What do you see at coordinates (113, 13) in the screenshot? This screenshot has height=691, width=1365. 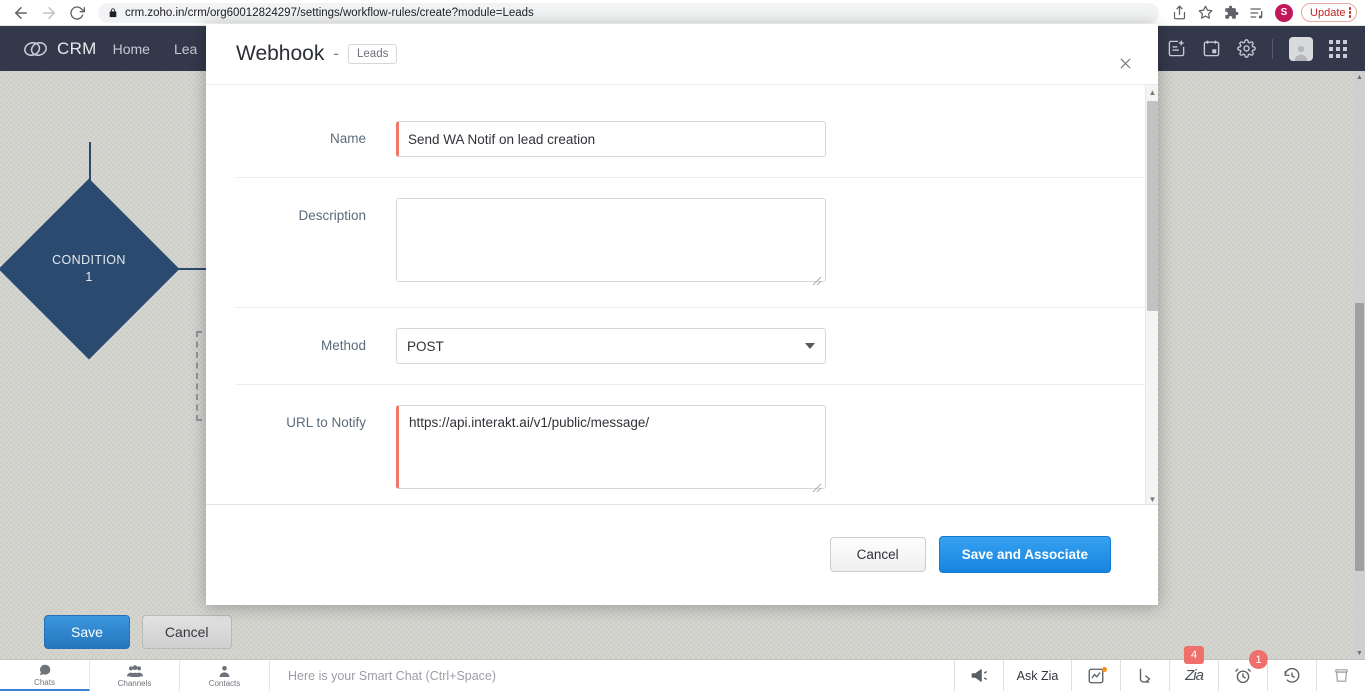 I see `lock-icon` at bounding box center [113, 13].